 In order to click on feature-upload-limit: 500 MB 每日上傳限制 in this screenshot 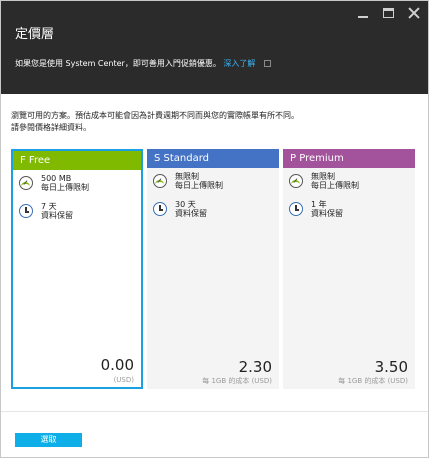, I will do `click(77, 186)`.